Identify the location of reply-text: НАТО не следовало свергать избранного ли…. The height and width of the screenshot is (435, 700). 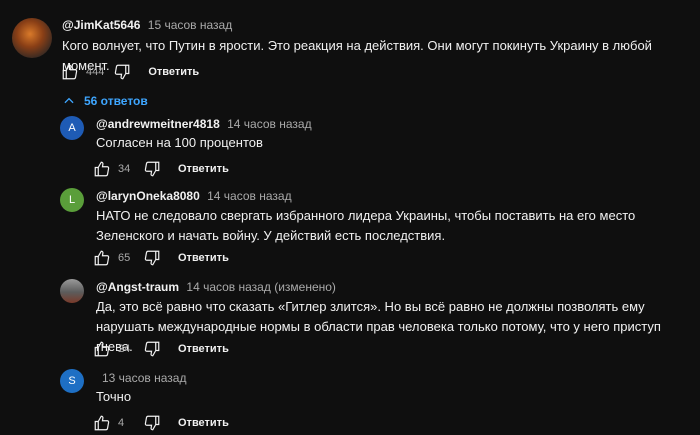
(366, 225).